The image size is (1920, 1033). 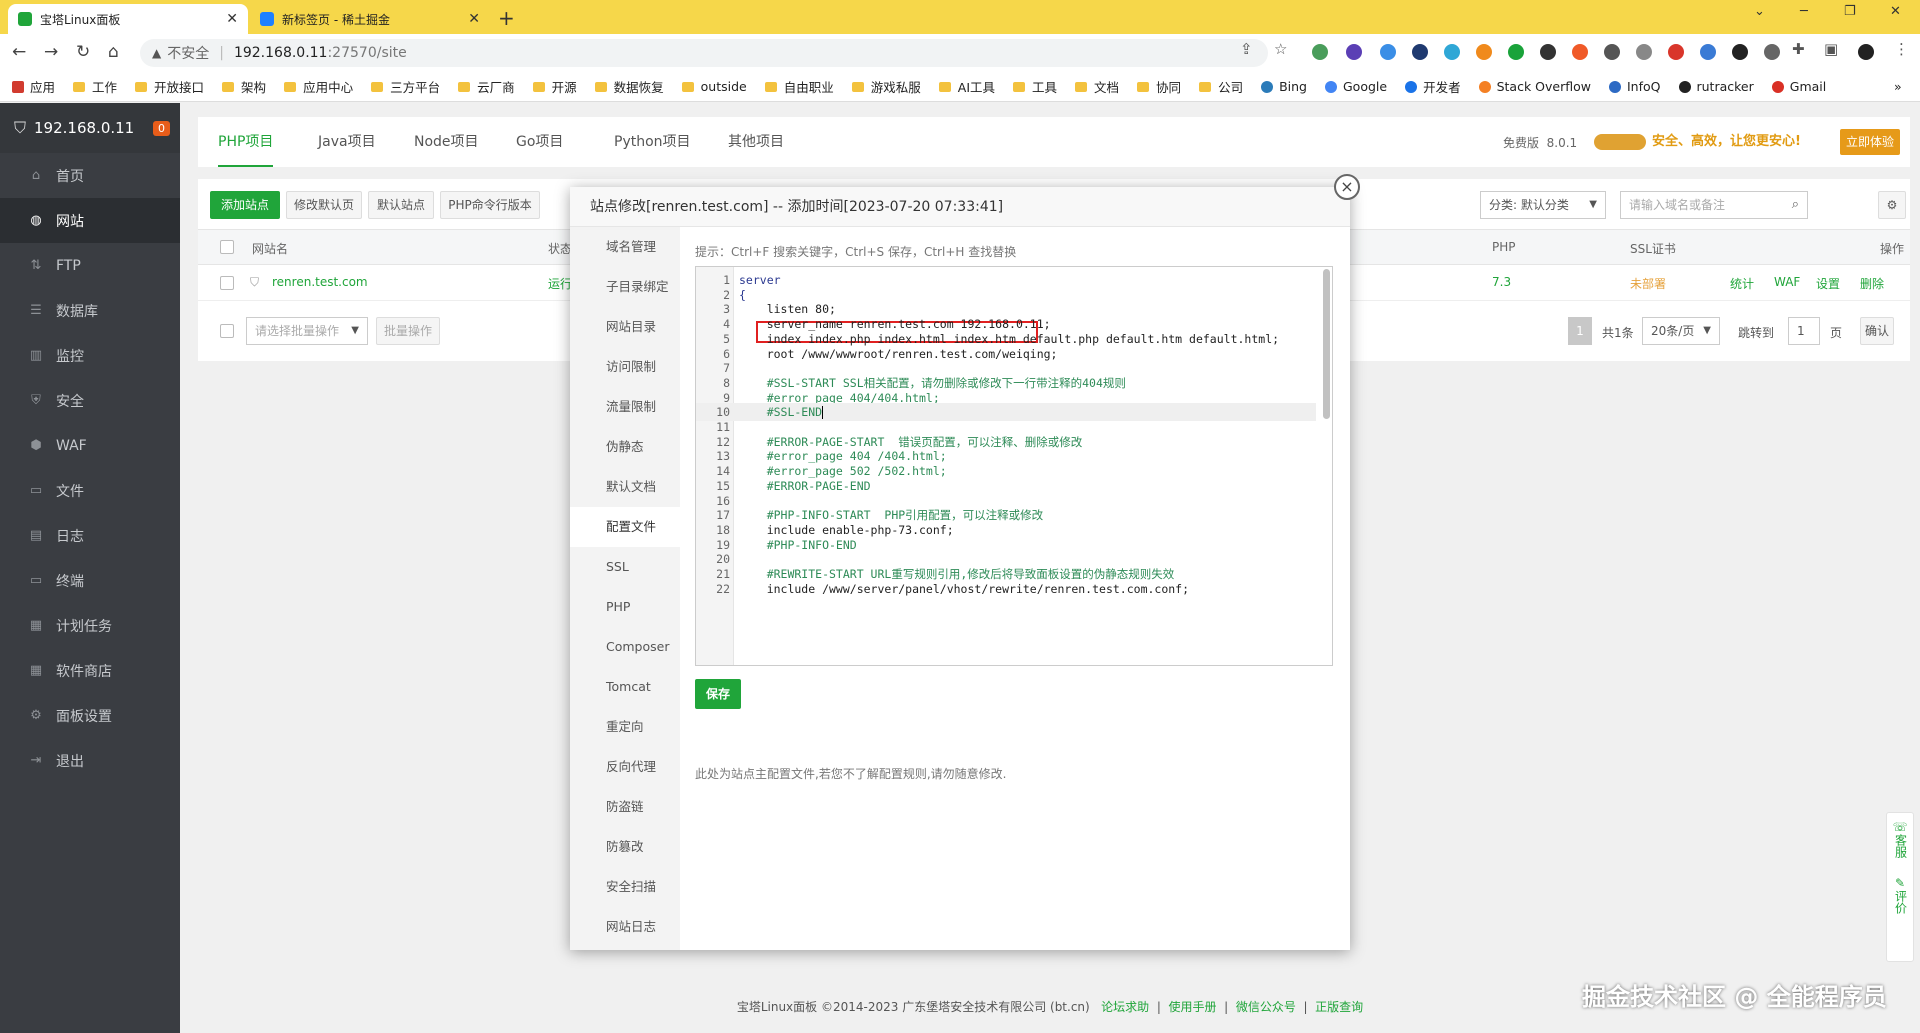 What do you see at coordinates (625, 807) in the screenshot?
I see `modal-nav-item: 防盗链` at bounding box center [625, 807].